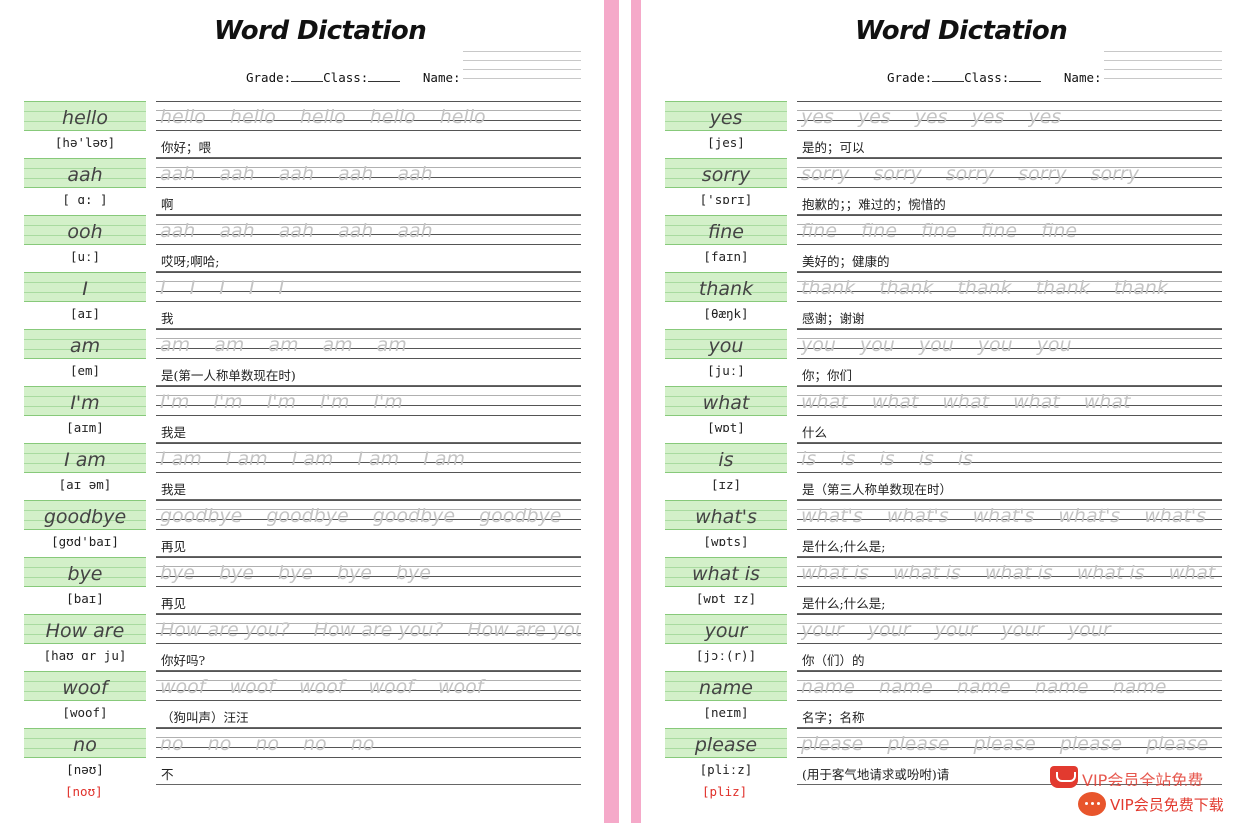 This screenshot has height=823, width=1240. I want to click on page-divider-strip, so click(611, 411).